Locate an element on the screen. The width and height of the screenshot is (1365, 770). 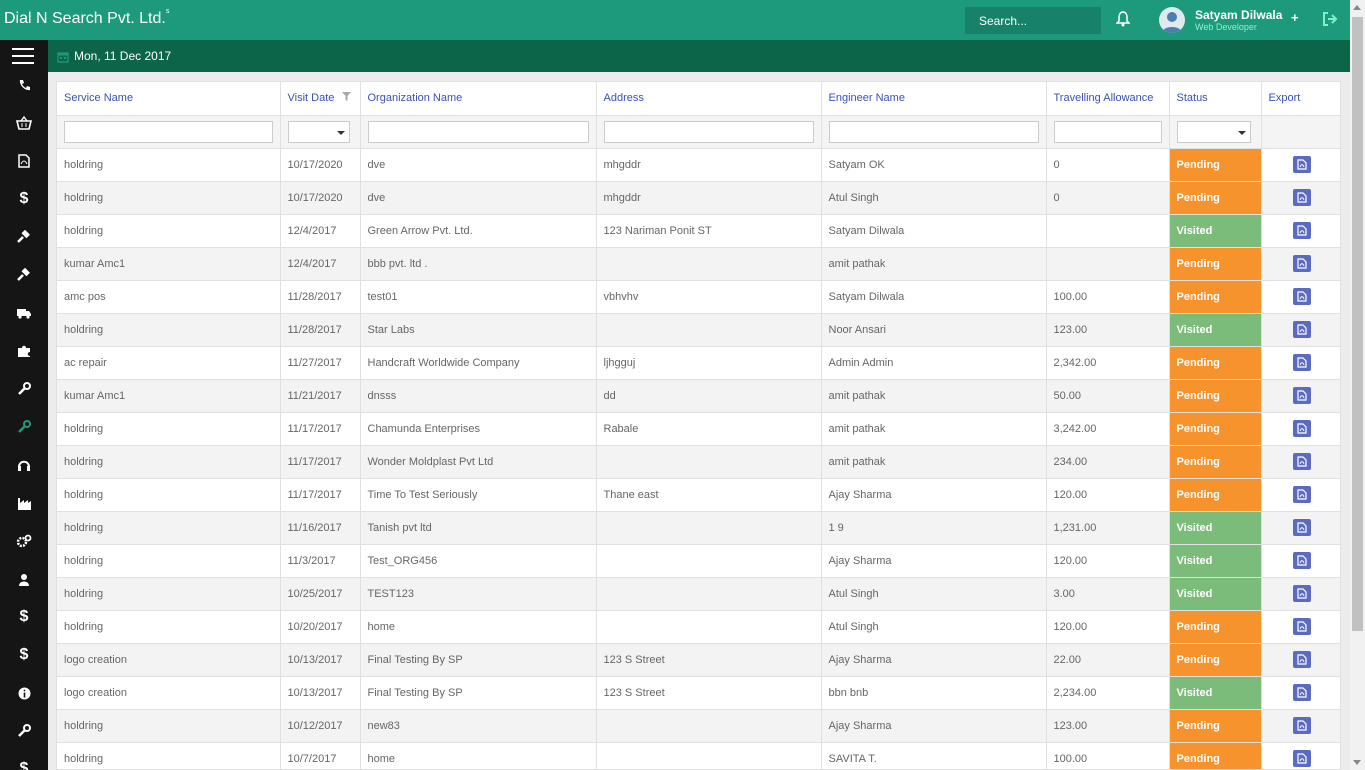
travelling-allowance-cell: 120.00 is located at coordinates (1108, 626).